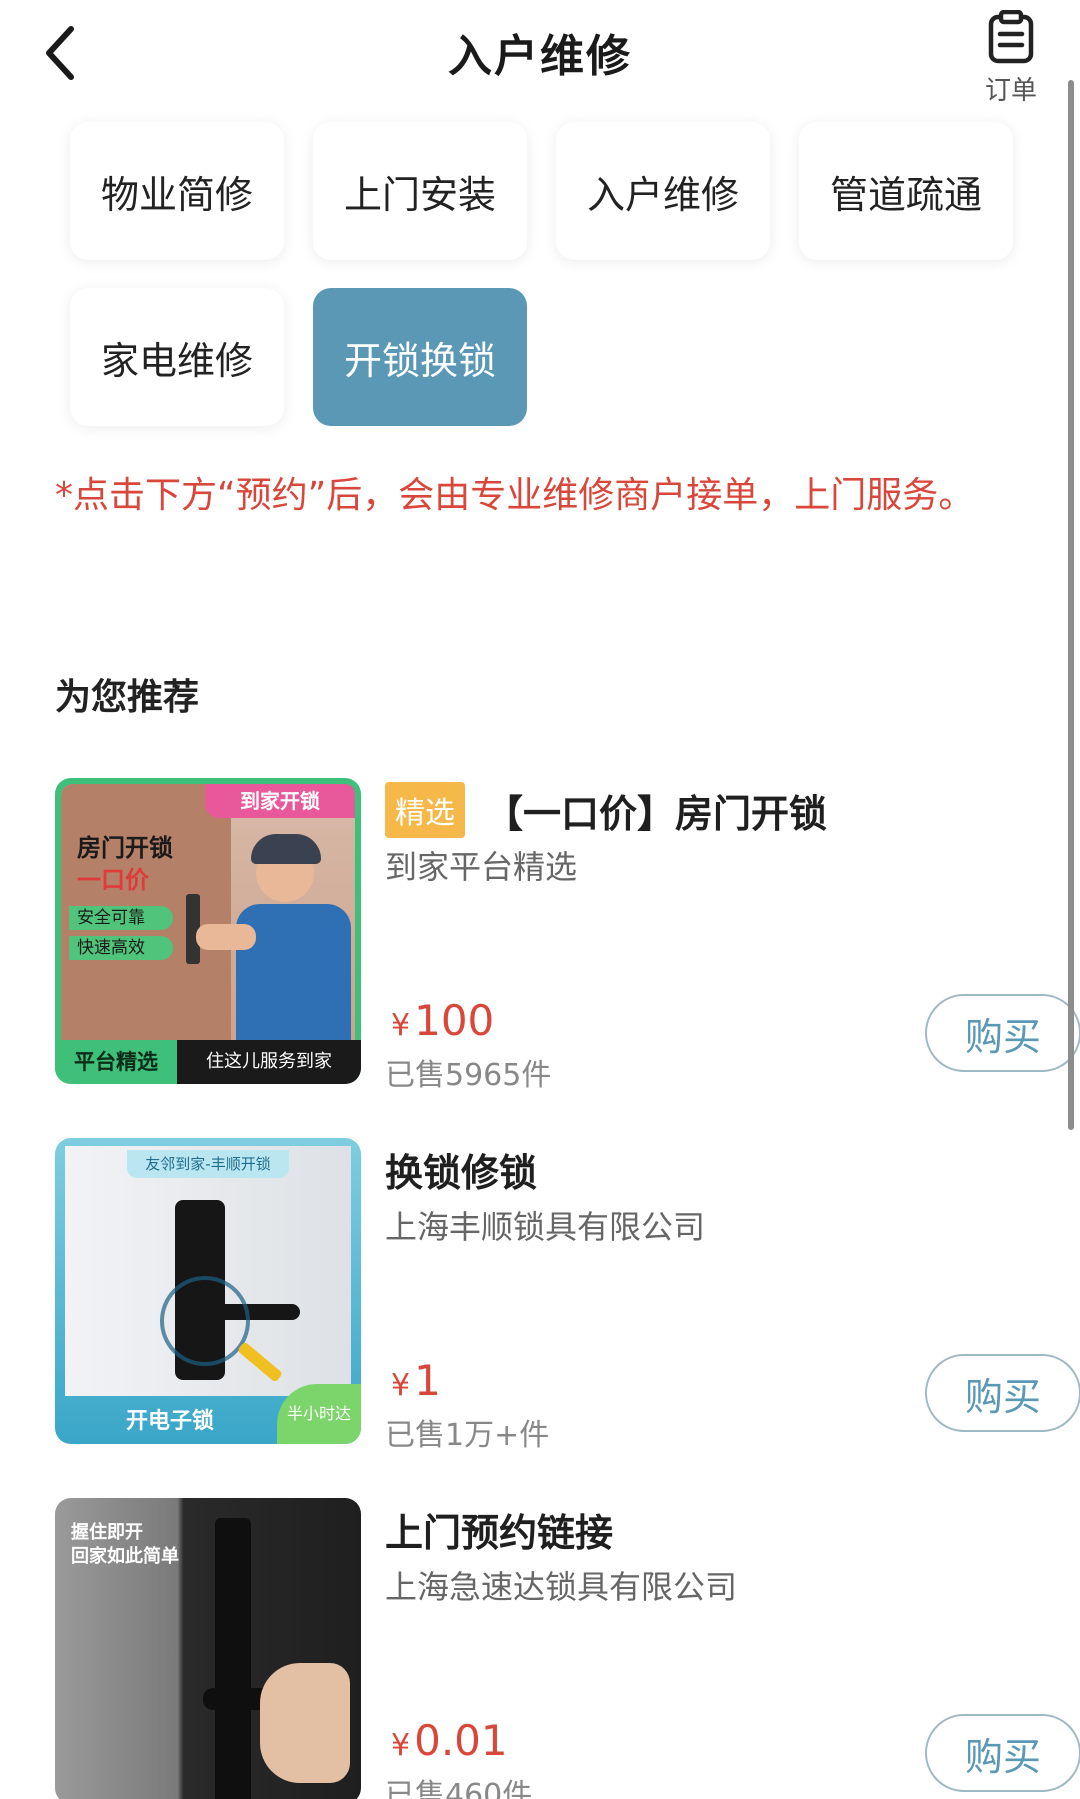 The width and height of the screenshot is (1080, 1799). What do you see at coordinates (280, 801) in the screenshot?
I see `thumb-badge: 到家开锁` at bounding box center [280, 801].